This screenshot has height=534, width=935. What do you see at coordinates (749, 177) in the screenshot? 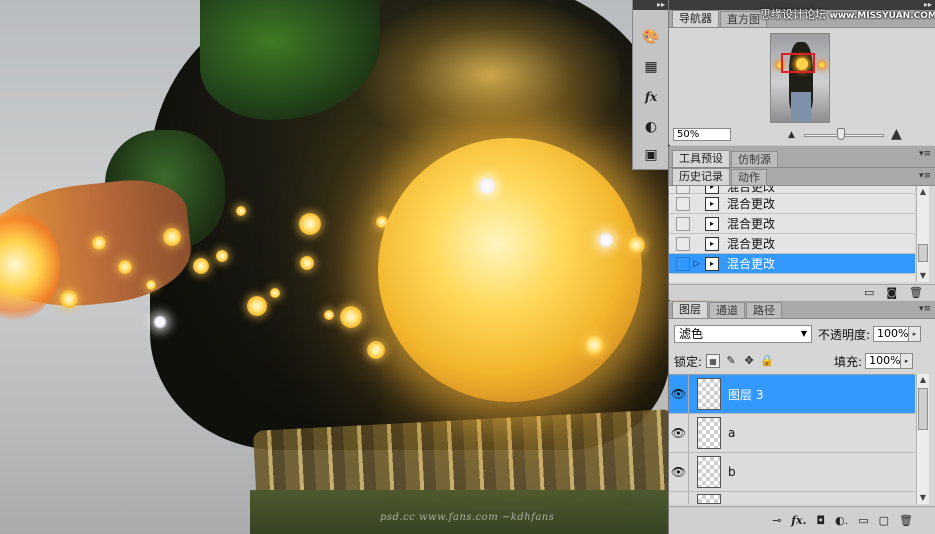
I see `tab-actions: 动作` at bounding box center [749, 177].